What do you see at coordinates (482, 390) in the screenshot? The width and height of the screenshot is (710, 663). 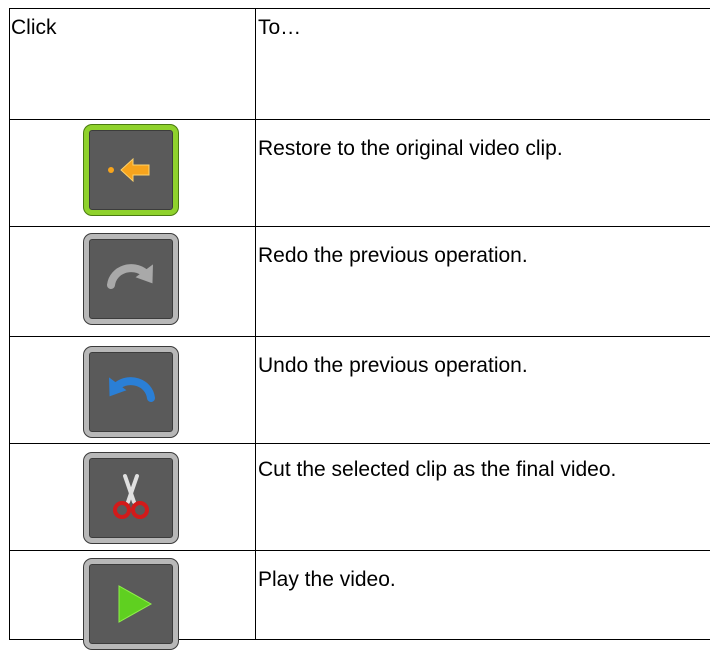 I see `description-cell: Undo the previous operation.` at bounding box center [482, 390].